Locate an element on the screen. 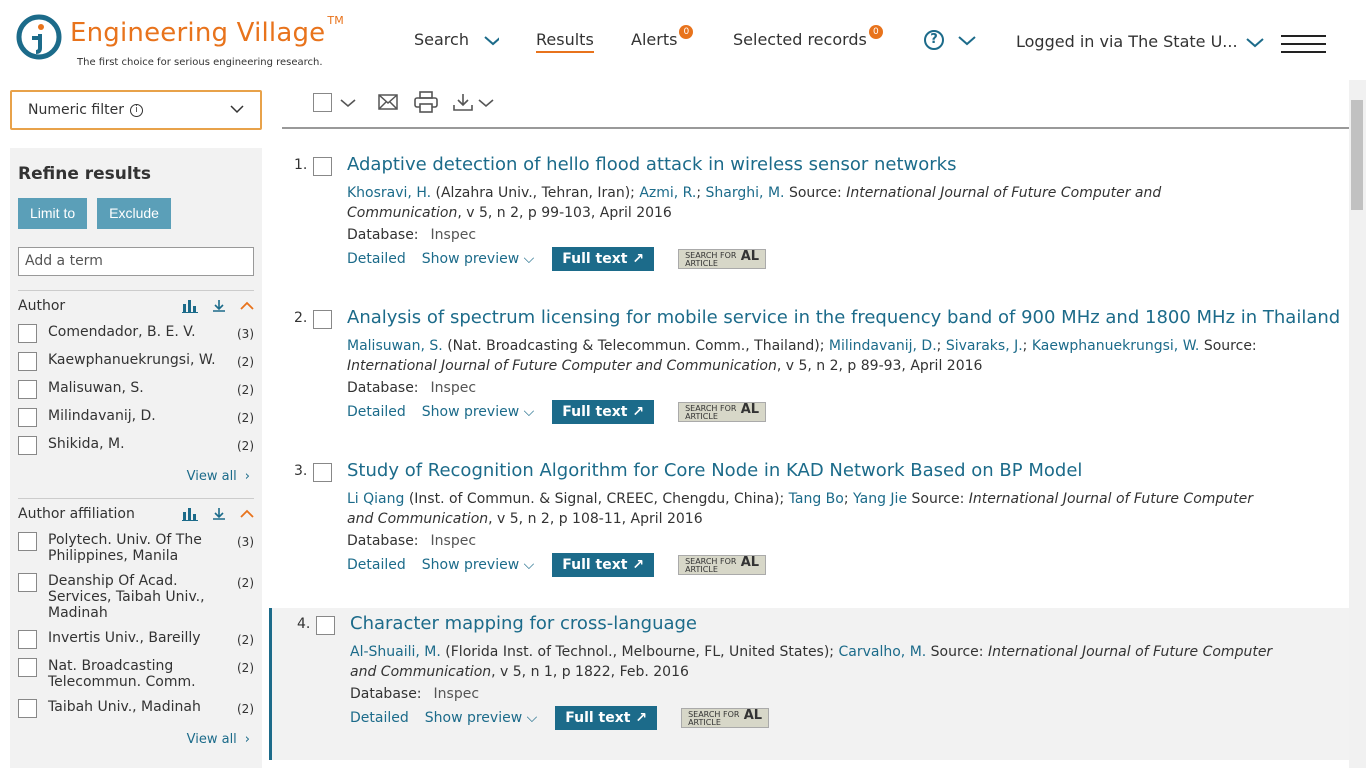 This screenshot has width=1366, height=768. facet-item-label: Shikida, M. is located at coordinates (86, 444).